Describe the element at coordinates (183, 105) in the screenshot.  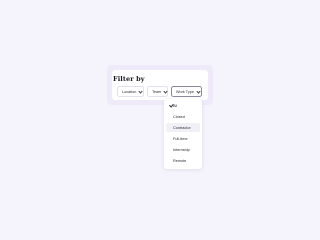
I see `menu-item-all: All` at that location.